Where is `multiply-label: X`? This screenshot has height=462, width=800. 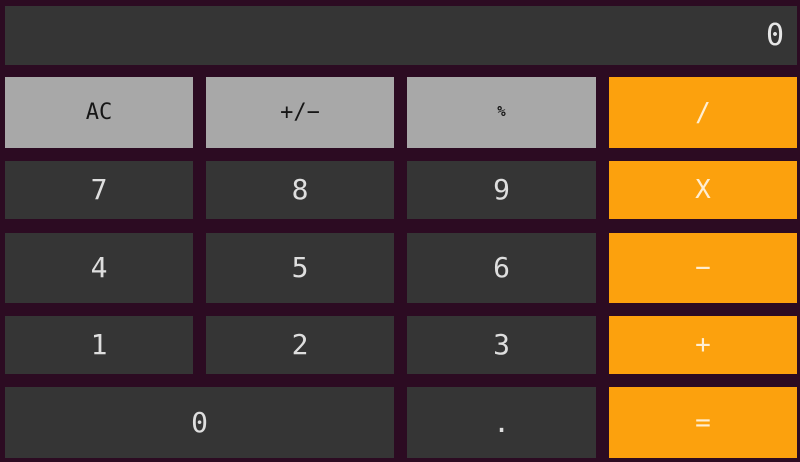 multiply-label: X is located at coordinates (703, 190).